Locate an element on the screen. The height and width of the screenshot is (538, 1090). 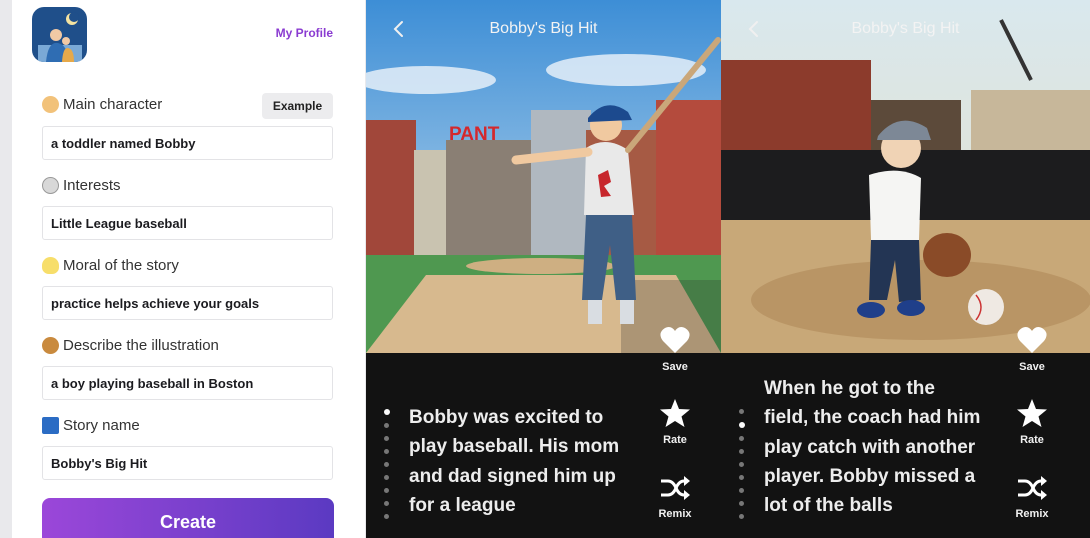
lightbulb-icon is located at coordinates (50, 265).